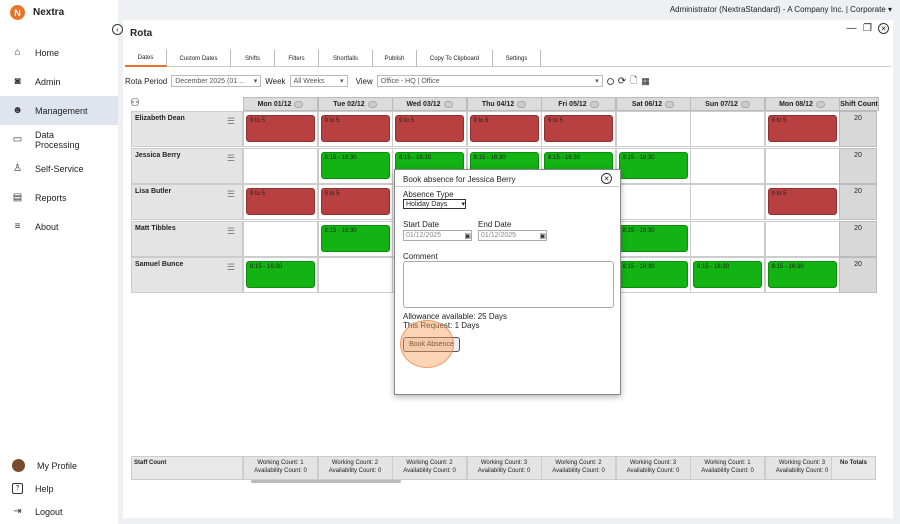 This screenshot has width=900, height=524. I want to click on sidebar-item-about: ≡ About, so click(59, 226).